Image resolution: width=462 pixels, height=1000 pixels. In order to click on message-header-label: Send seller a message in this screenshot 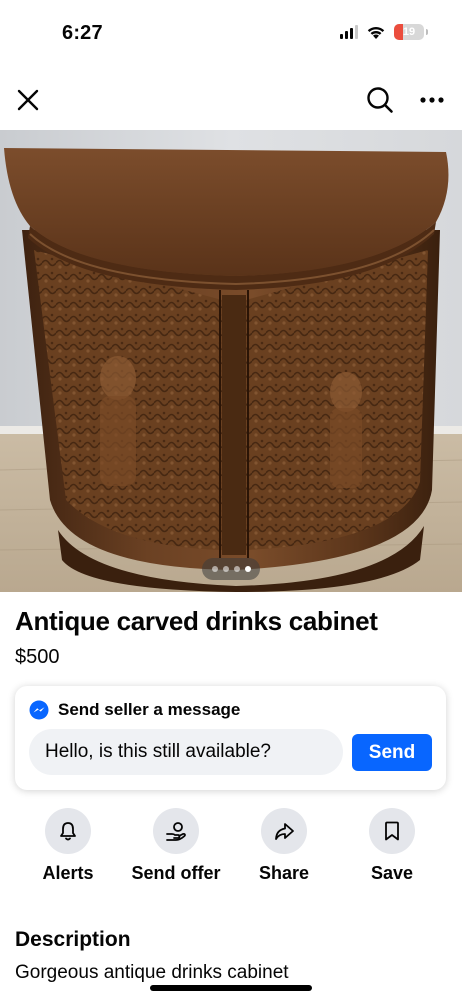, I will do `click(149, 709)`.